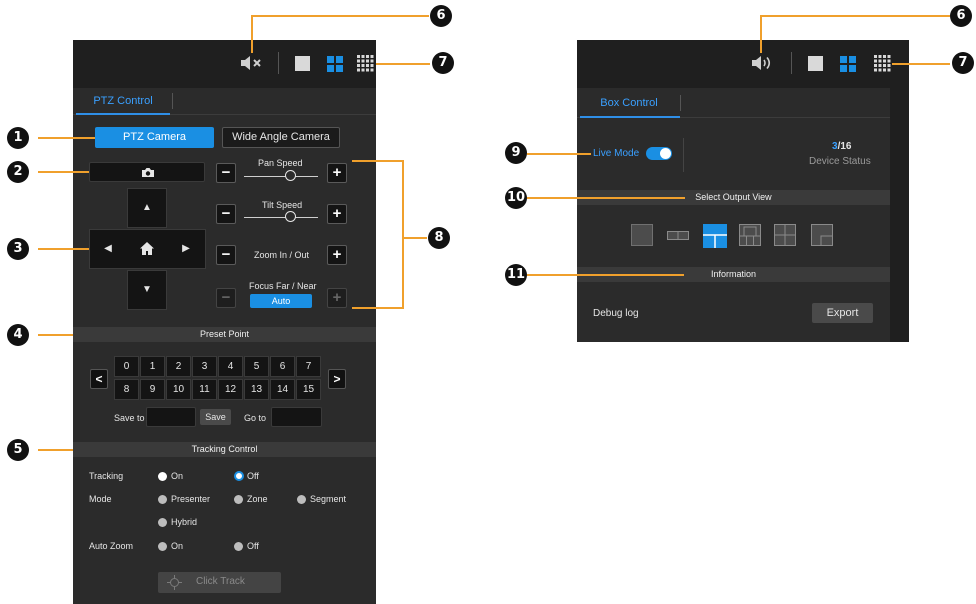 The height and width of the screenshot is (604, 976). I want to click on tracking-off-label: Off, so click(253, 476).